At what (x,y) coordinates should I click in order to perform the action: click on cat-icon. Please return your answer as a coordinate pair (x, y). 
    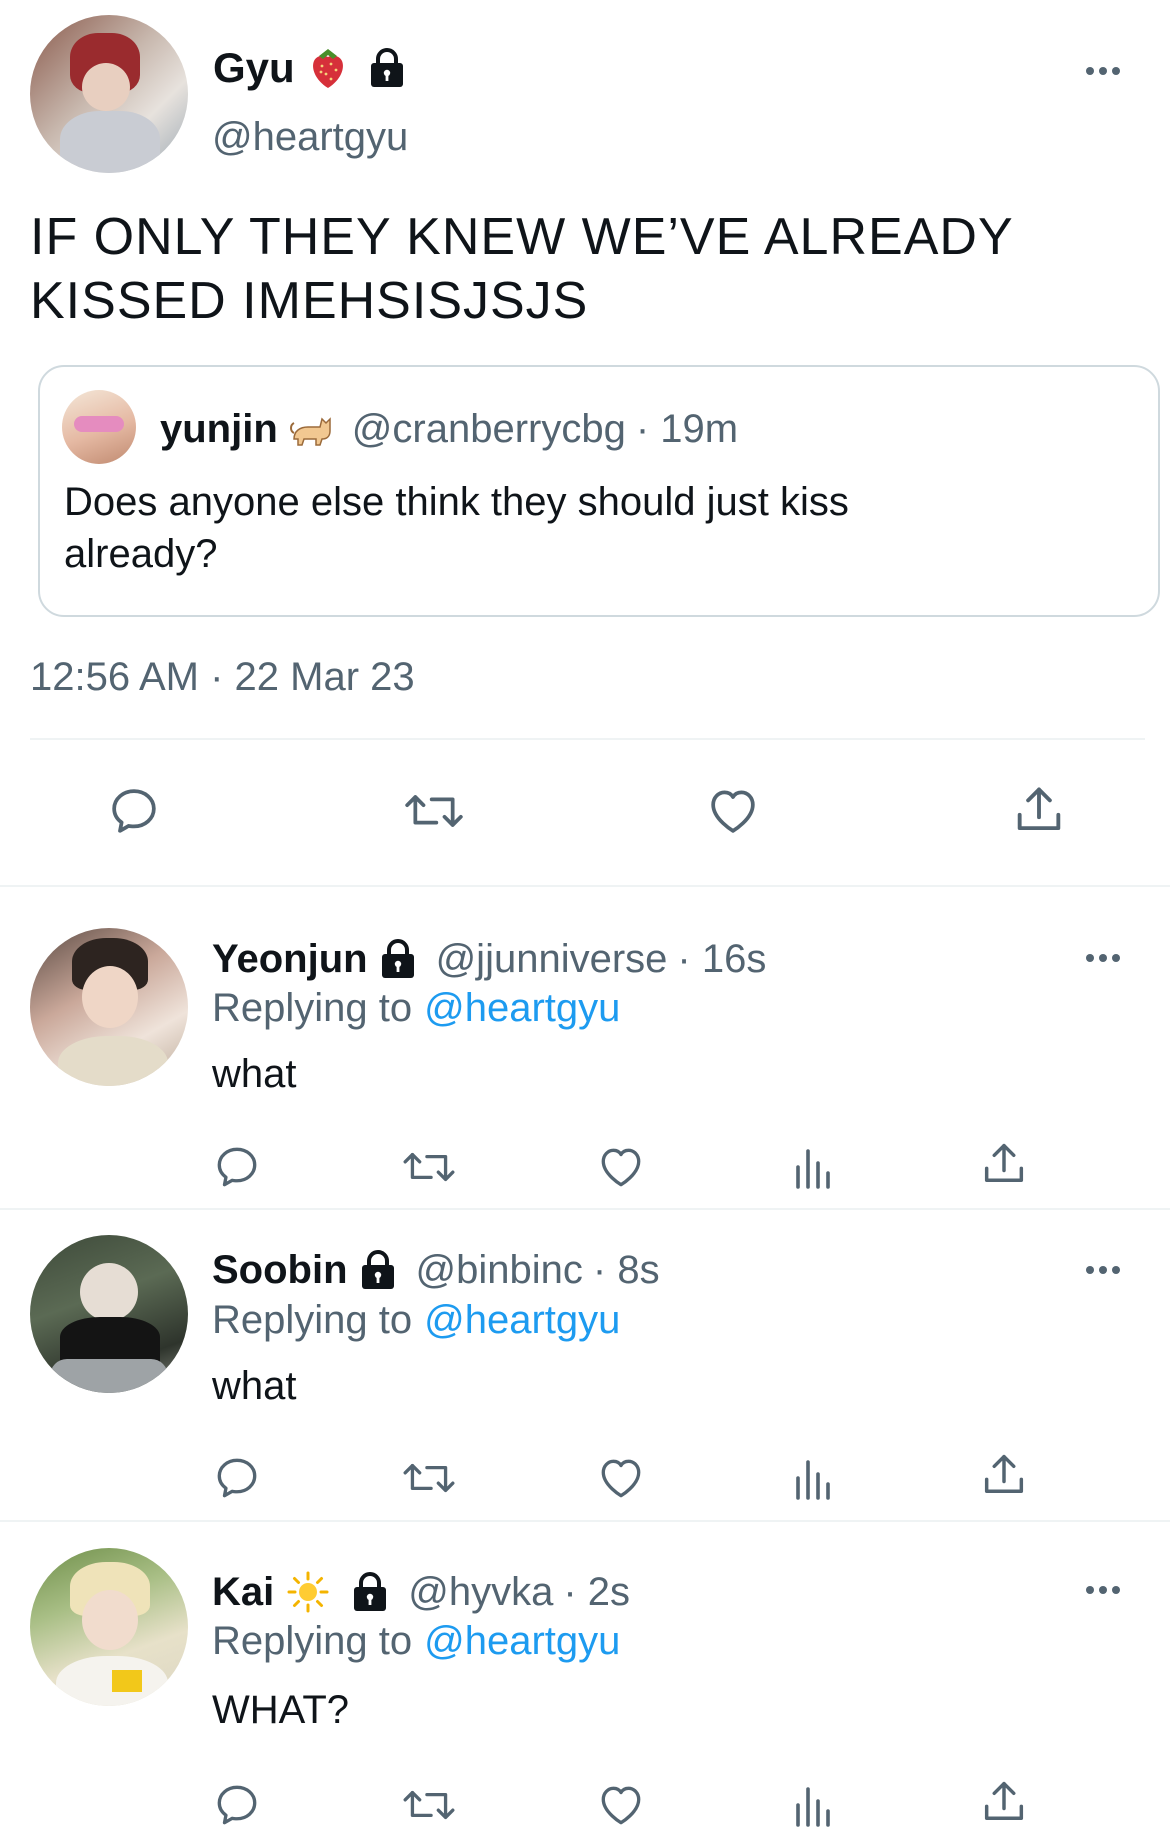
    Looking at the image, I should click on (311, 429).